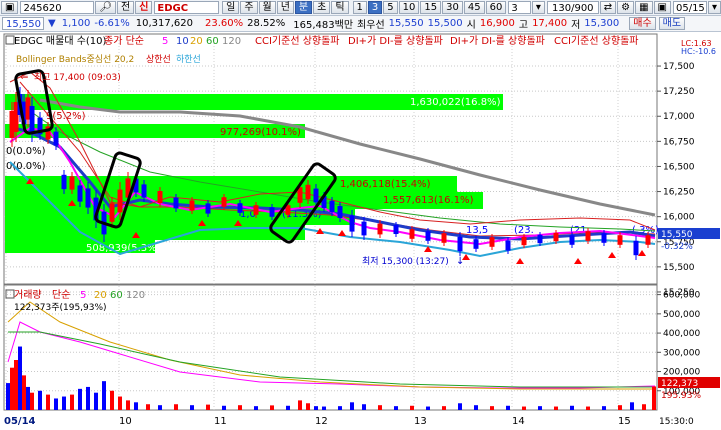  I want to click on interval-button-30: 30, so click(452, 7).